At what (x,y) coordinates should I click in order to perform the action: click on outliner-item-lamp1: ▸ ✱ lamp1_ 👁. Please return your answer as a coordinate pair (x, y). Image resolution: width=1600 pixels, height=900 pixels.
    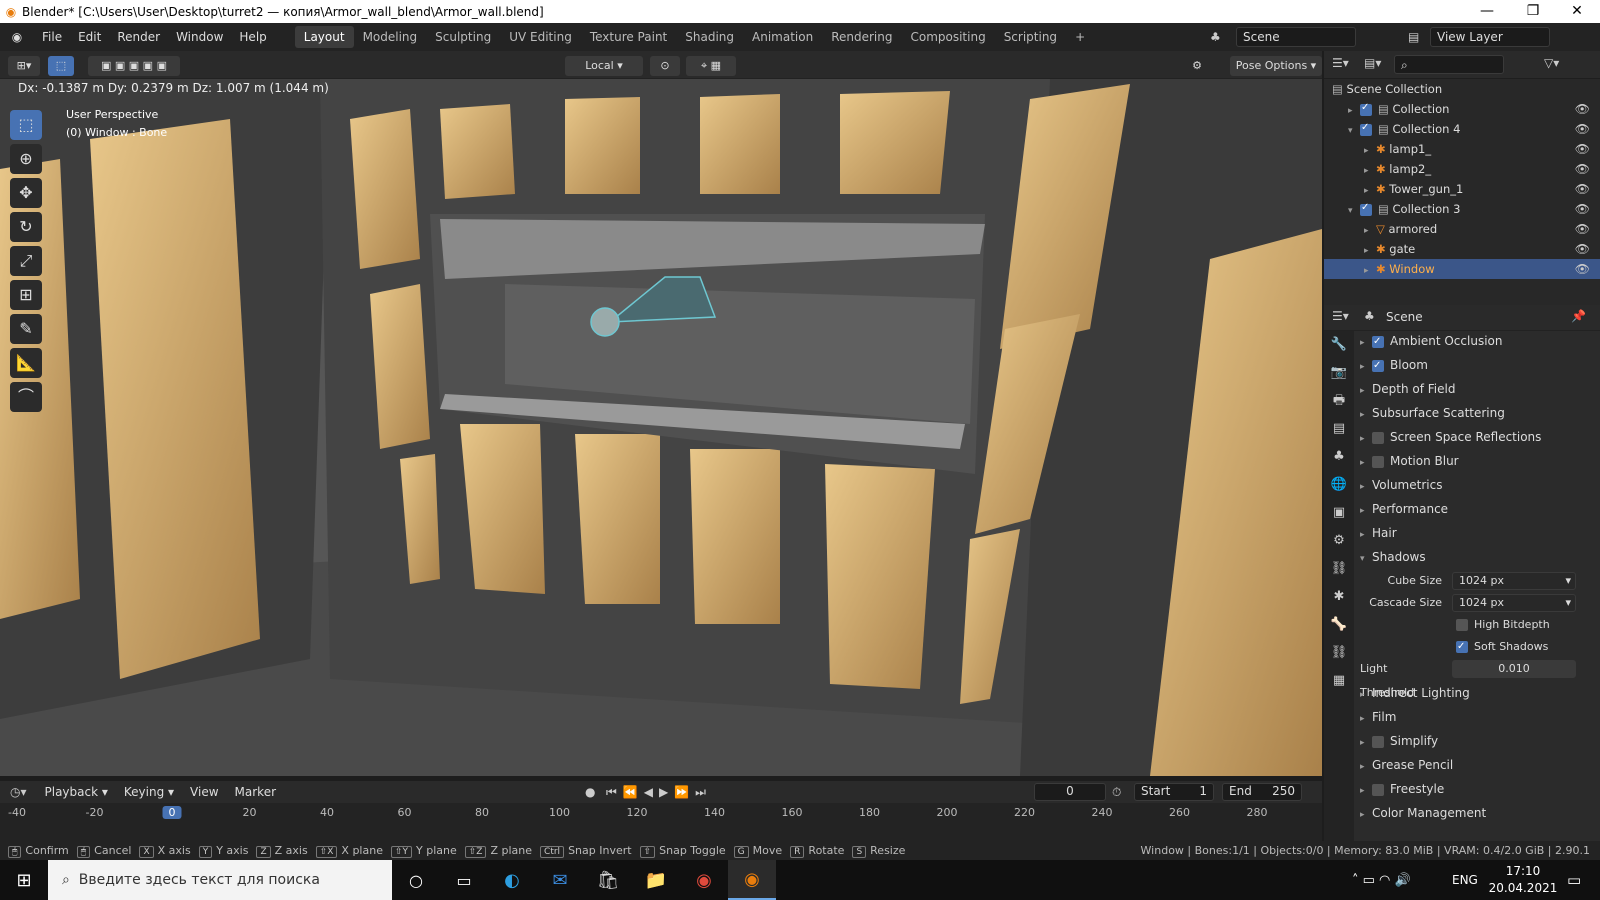
    Looking at the image, I should click on (1462, 149).